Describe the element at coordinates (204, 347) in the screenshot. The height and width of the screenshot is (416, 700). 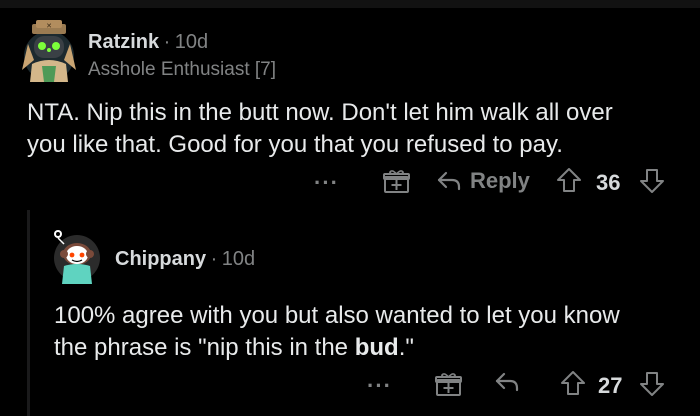
I see `body-text-segment: the phrase is "nip this in the` at that location.